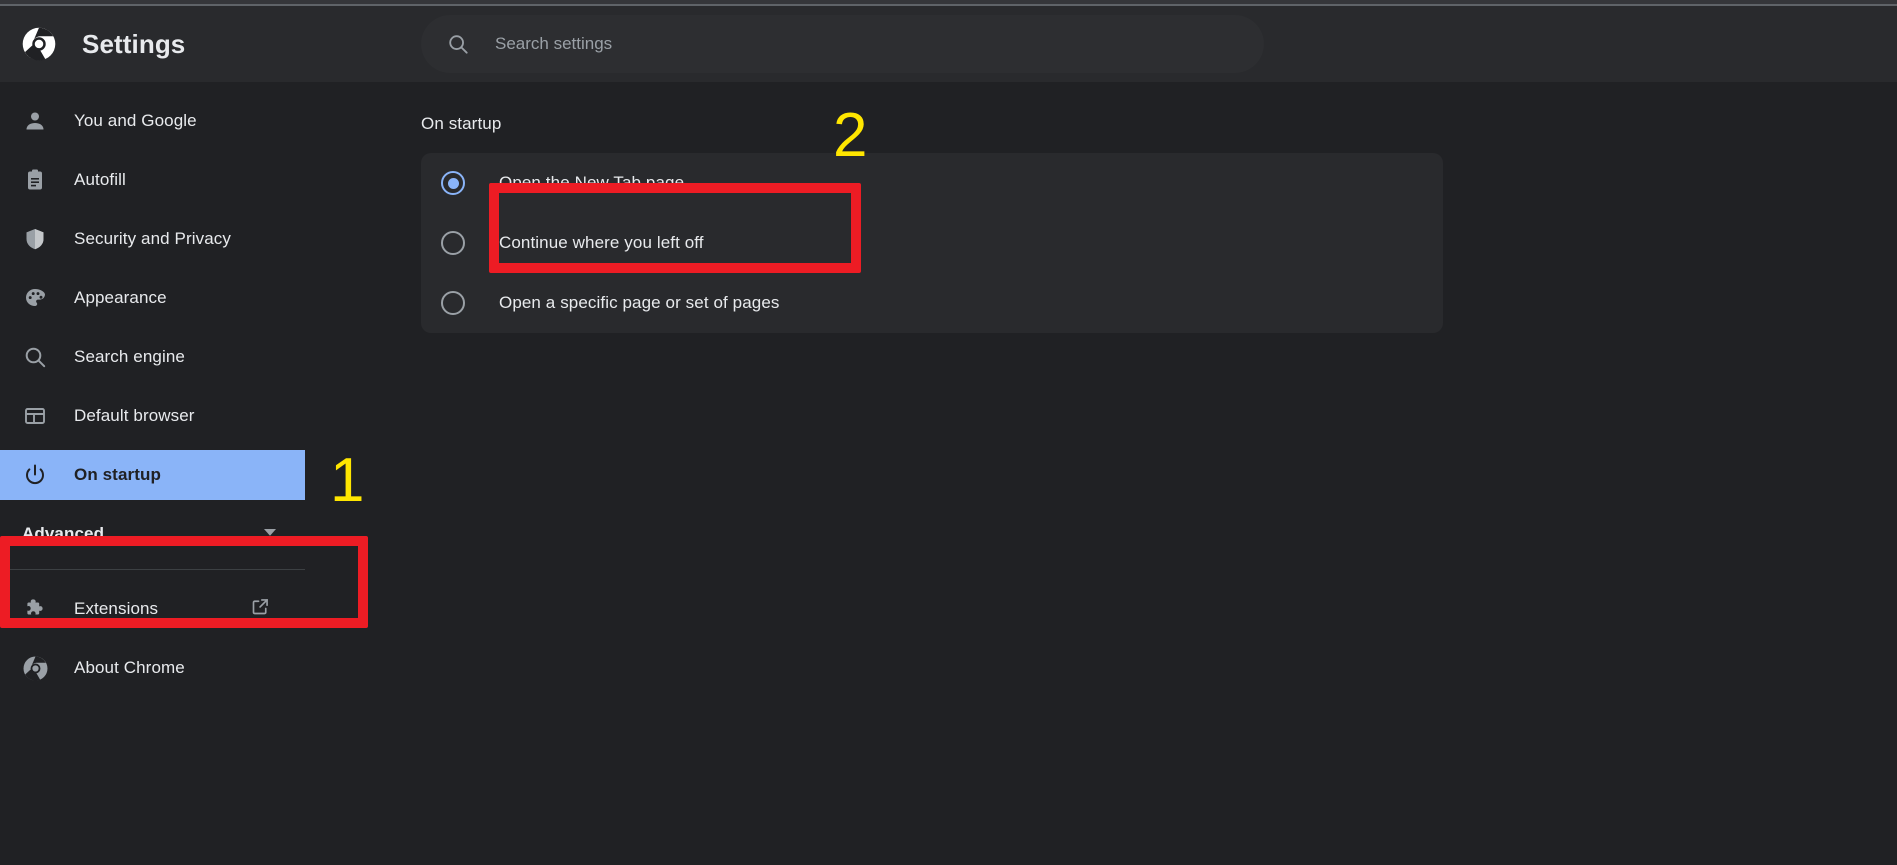  Describe the element at coordinates (932, 303) in the screenshot. I see `startup-option-specific-pages: Open a specific page or set of pages` at that location.